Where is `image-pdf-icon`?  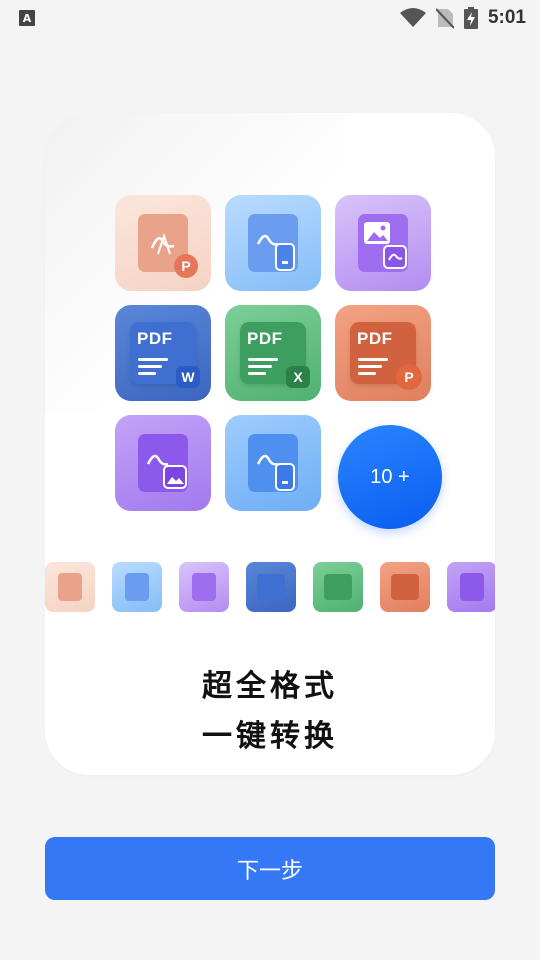
image-pdf-icon is located at coordinates (383, 243).